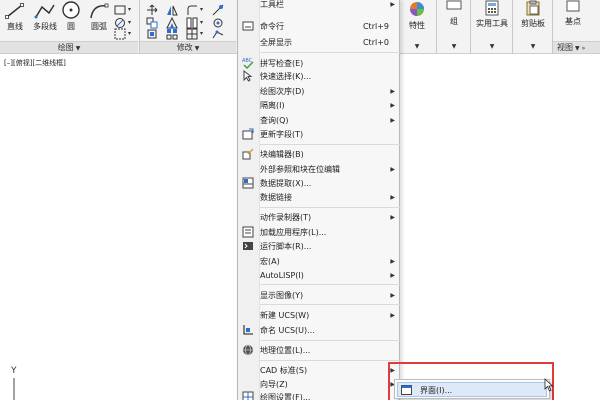 This screenshot has height=400, width=600. What do you see at coordinates (533, 25) in the screenshot?
I see `clipboard-group: 剪贴板 ▼` at bounding box center [533, 25].